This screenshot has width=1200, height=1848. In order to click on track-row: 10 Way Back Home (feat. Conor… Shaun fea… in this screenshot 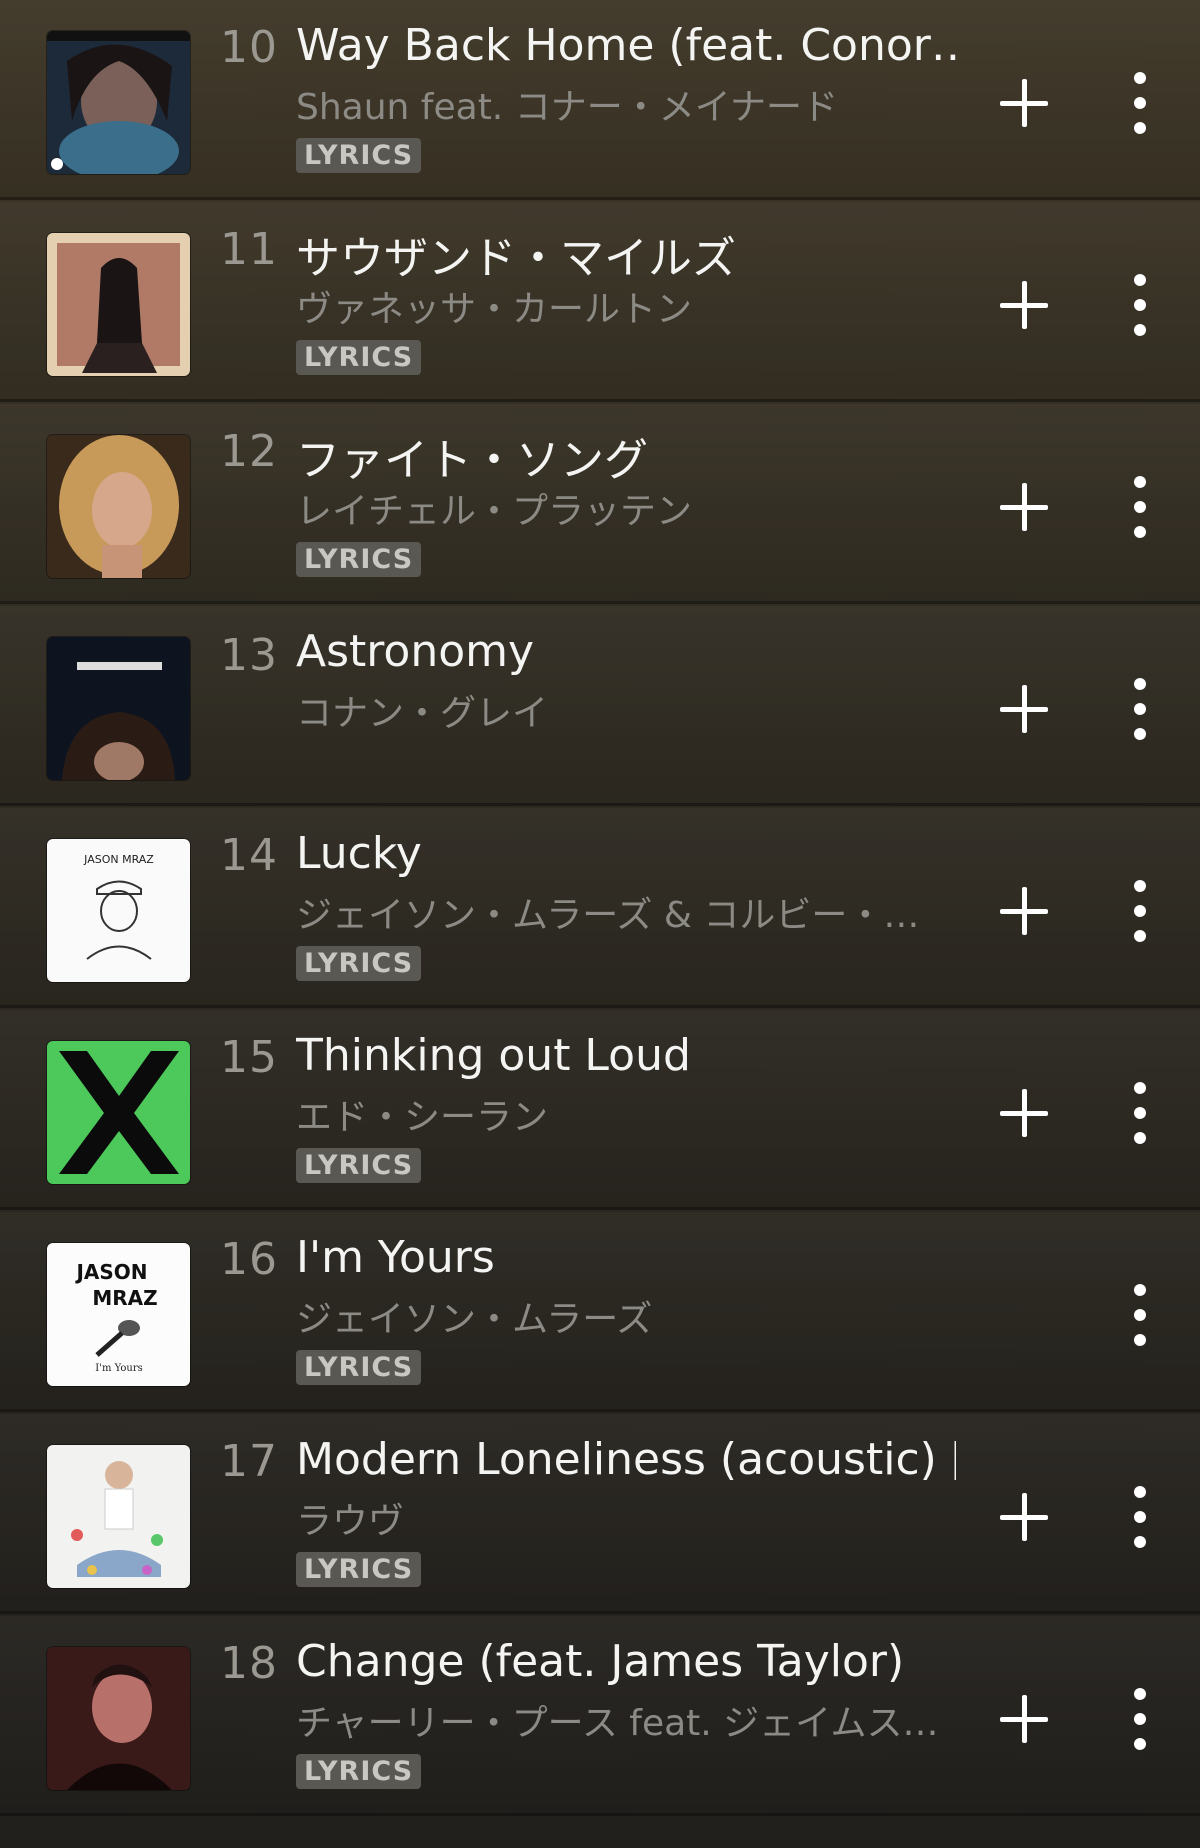, I will do `click(600, 100)`.